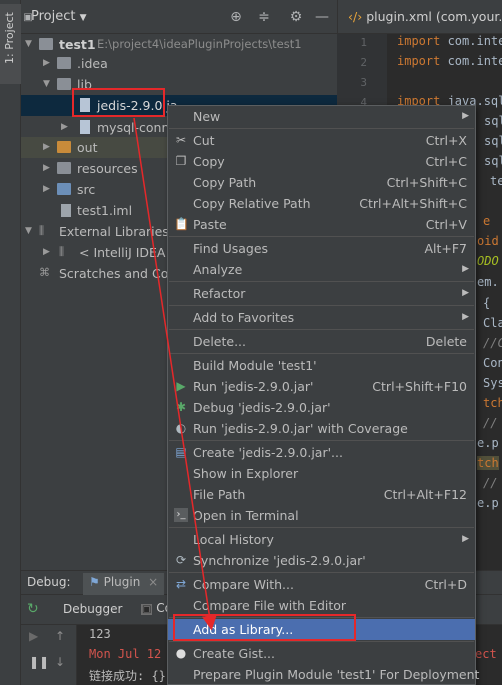 The width and height of the screenshot is (502, 685). Describe the element at coordinates (175, 374) in the screenshot. I see `annotation-arrow` at that location.